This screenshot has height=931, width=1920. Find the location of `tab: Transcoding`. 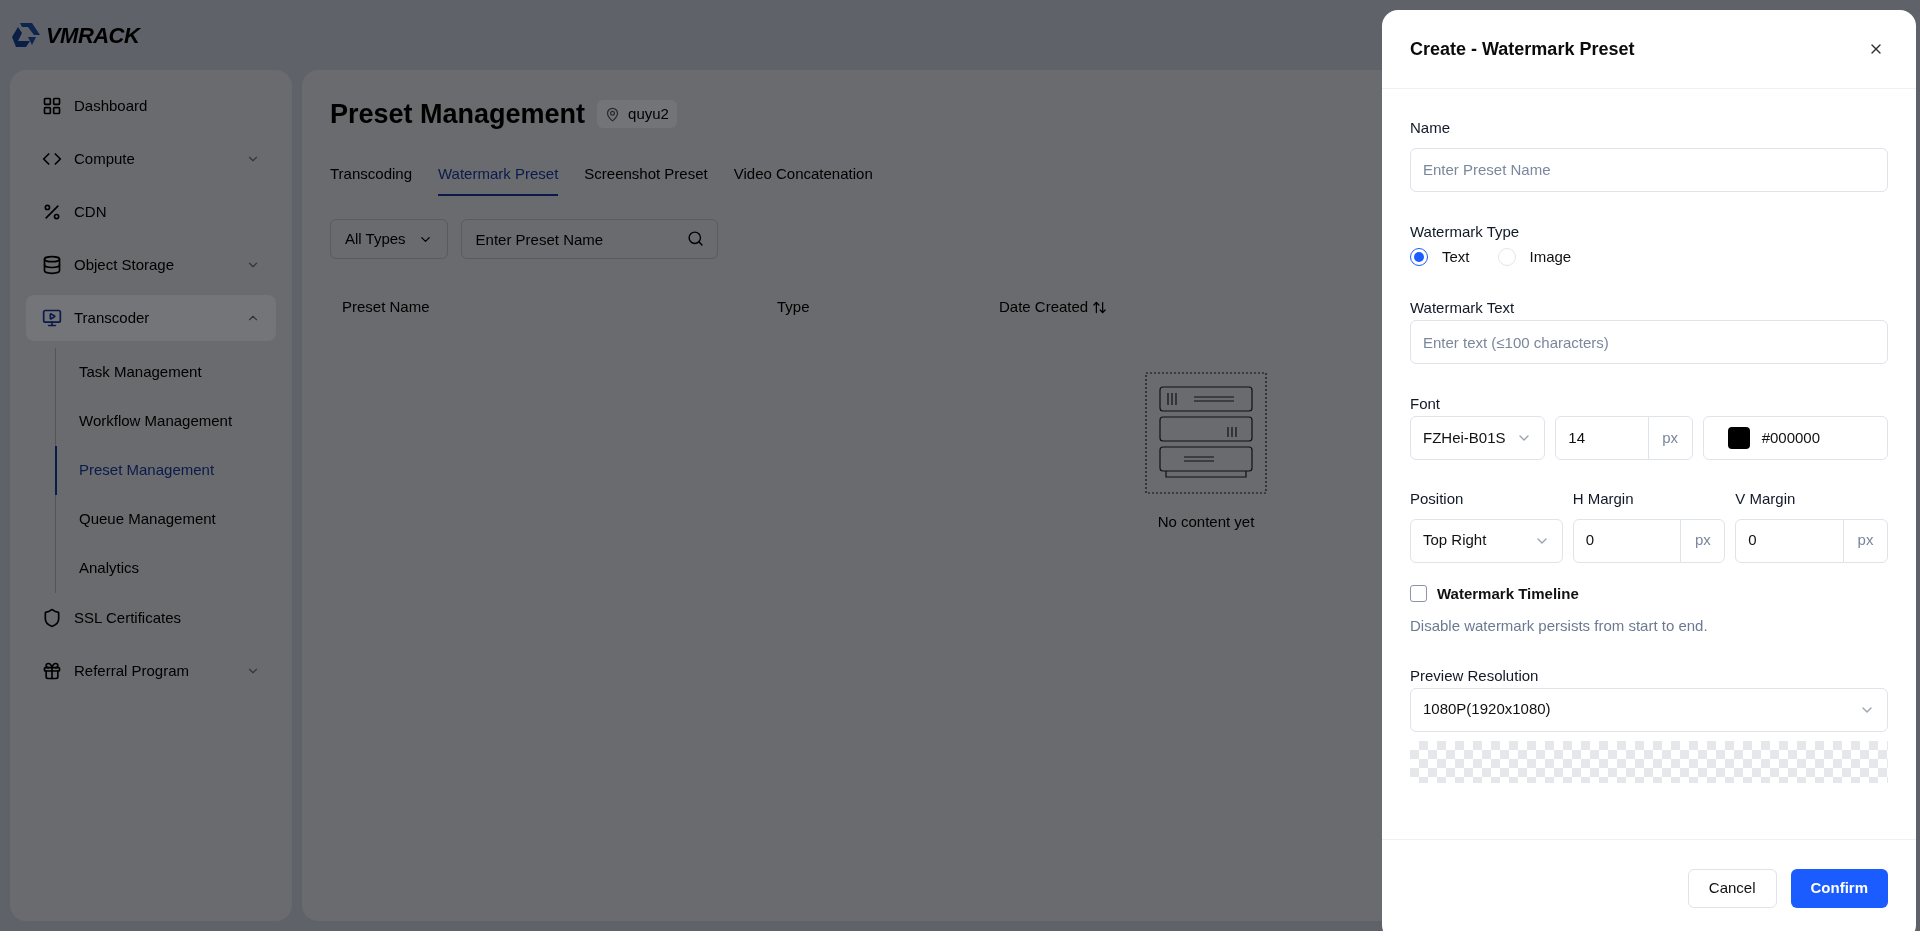

tab: Transcoding is located at coordinates (371, 179).